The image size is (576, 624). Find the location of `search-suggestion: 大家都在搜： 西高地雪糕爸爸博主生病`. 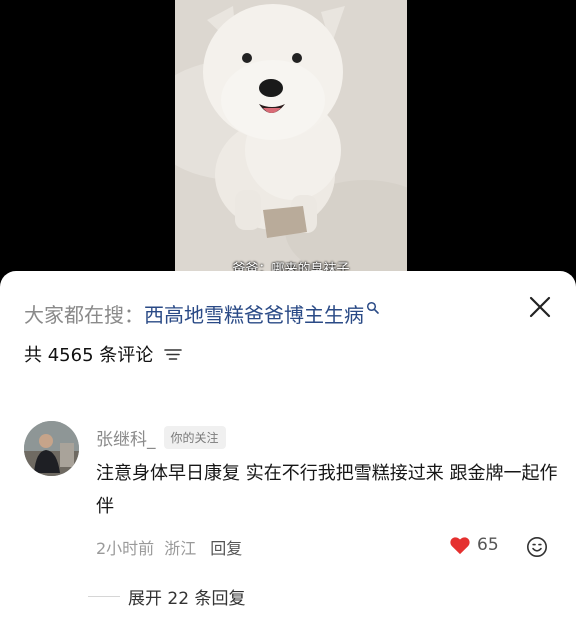

search-suggestion: 大家都在搜： 西高地雪糕爸爸博主生病 is located at coordinates (202, 313).